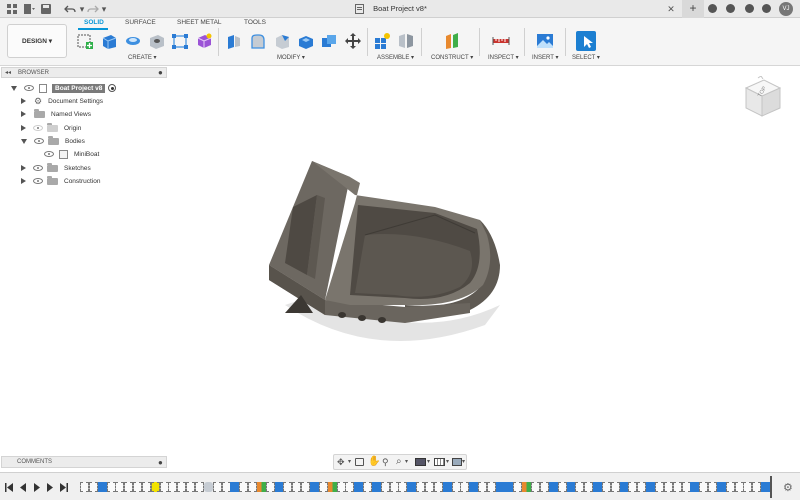 Image resolution: width=800 pixels, height=501 pixels. Describe the element at coordinates (395, 57) in the screenshot. I see `assemble-menu: ASSEMBLE ▾` at that location.